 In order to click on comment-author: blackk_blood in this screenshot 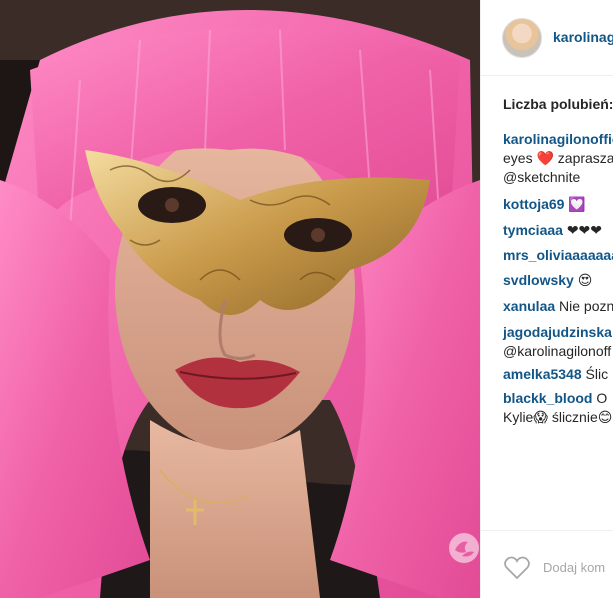, I will do `click(547, 398)`.